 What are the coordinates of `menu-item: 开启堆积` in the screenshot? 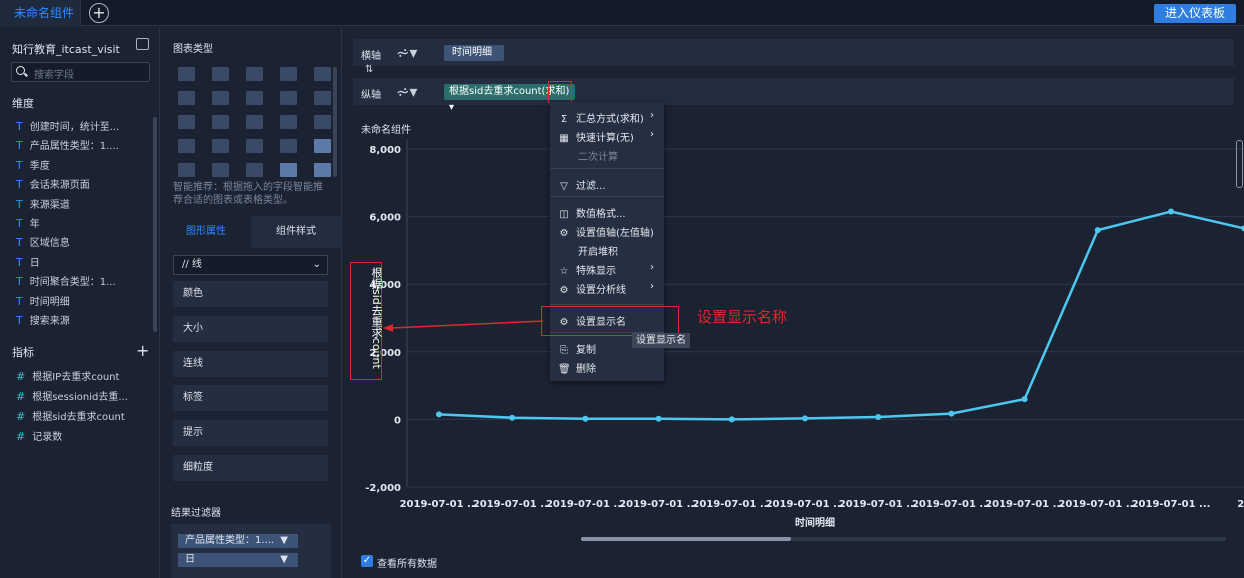 It's located at (598, 250).